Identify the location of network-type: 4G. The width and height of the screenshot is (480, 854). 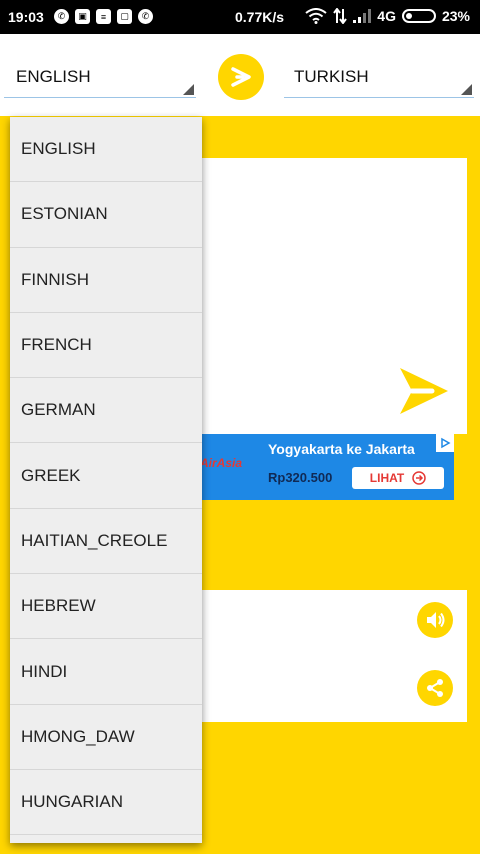
(386, 16).